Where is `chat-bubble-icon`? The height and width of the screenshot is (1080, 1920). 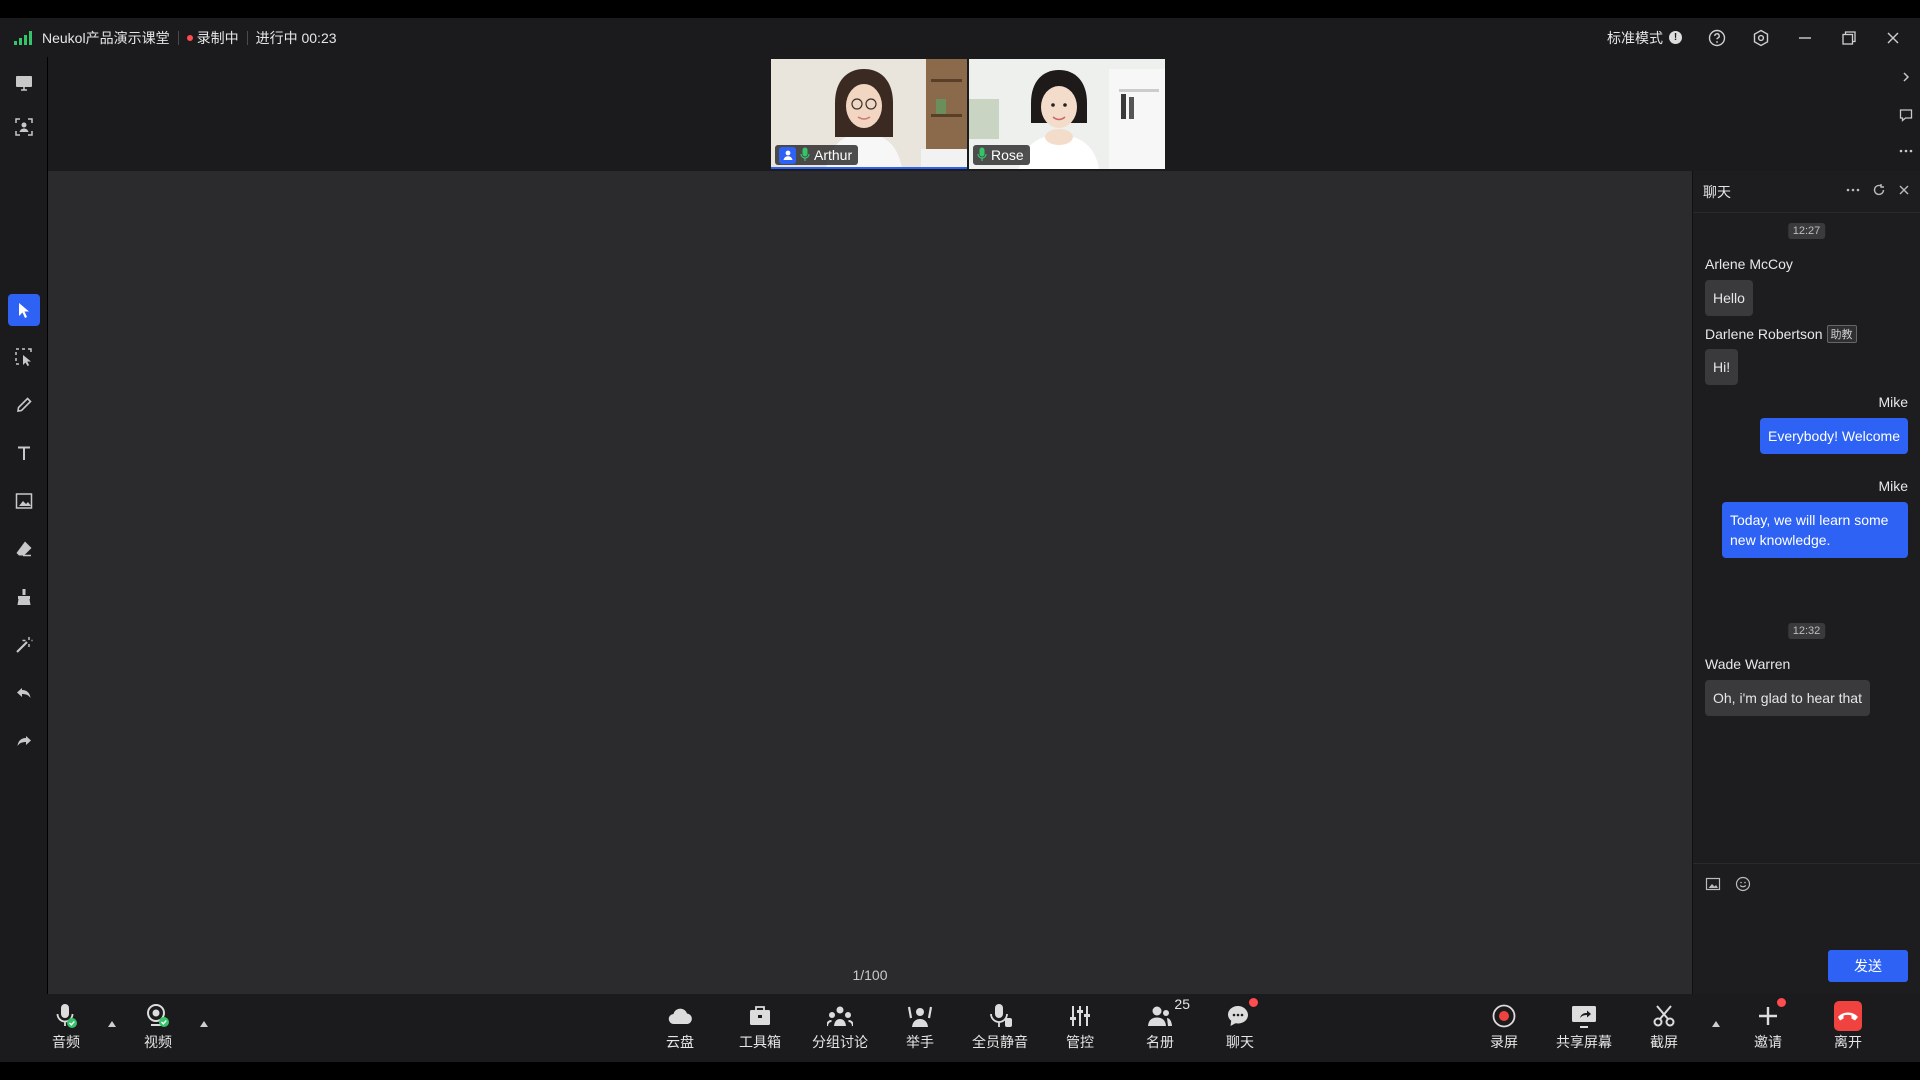
chat-bubble-icon is located at coordinates (1906, 115).